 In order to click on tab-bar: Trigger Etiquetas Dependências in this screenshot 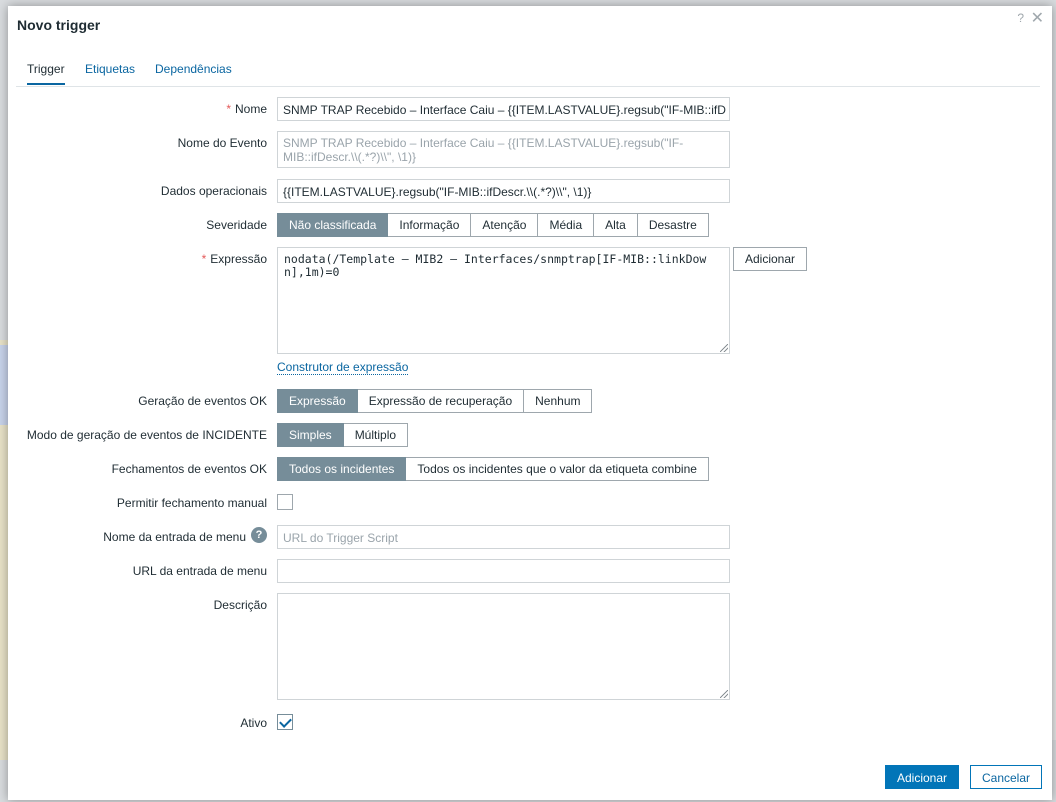, I will do `click(528, 72)`.